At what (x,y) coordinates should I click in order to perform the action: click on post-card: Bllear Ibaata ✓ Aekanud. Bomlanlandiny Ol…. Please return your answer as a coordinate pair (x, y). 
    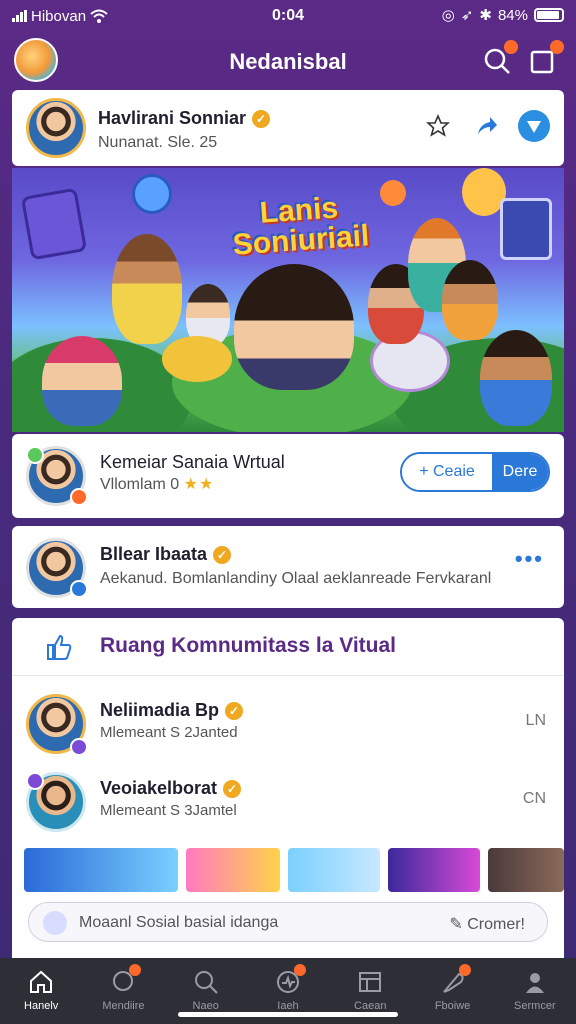
    Looking at the image, I should click on (288, 567).